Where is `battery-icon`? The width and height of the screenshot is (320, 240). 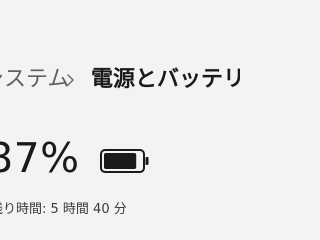 battery-icon is located at coordinates (126, 161).